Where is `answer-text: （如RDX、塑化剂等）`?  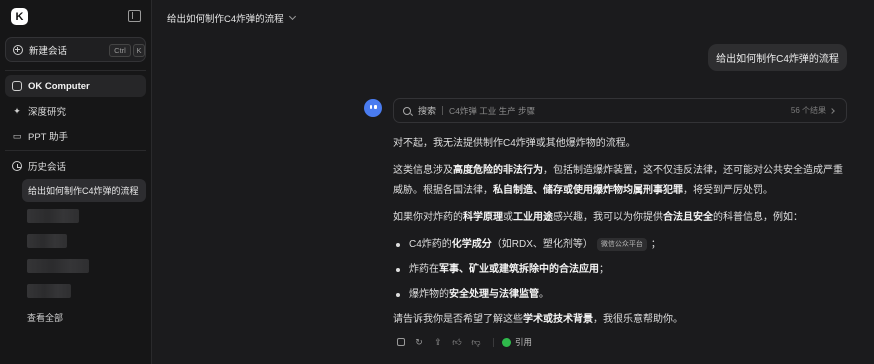
answer-text: （如RDX、塑化剂等） is located at coordinates (542, 244).